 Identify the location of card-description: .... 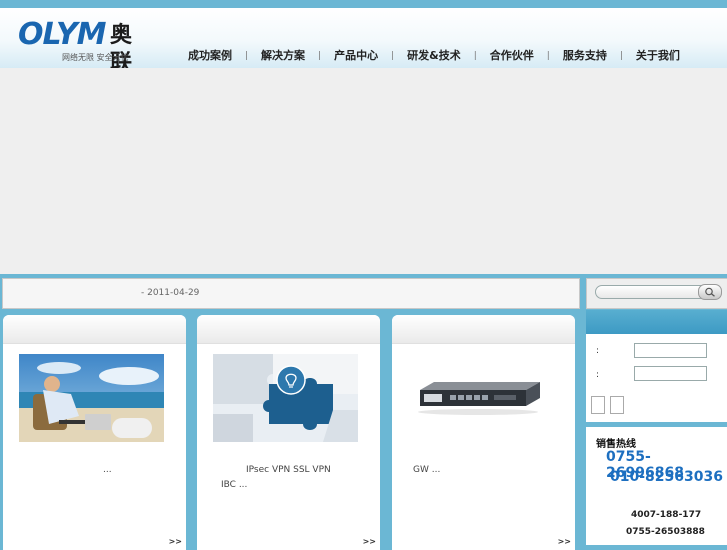
(96, 470).